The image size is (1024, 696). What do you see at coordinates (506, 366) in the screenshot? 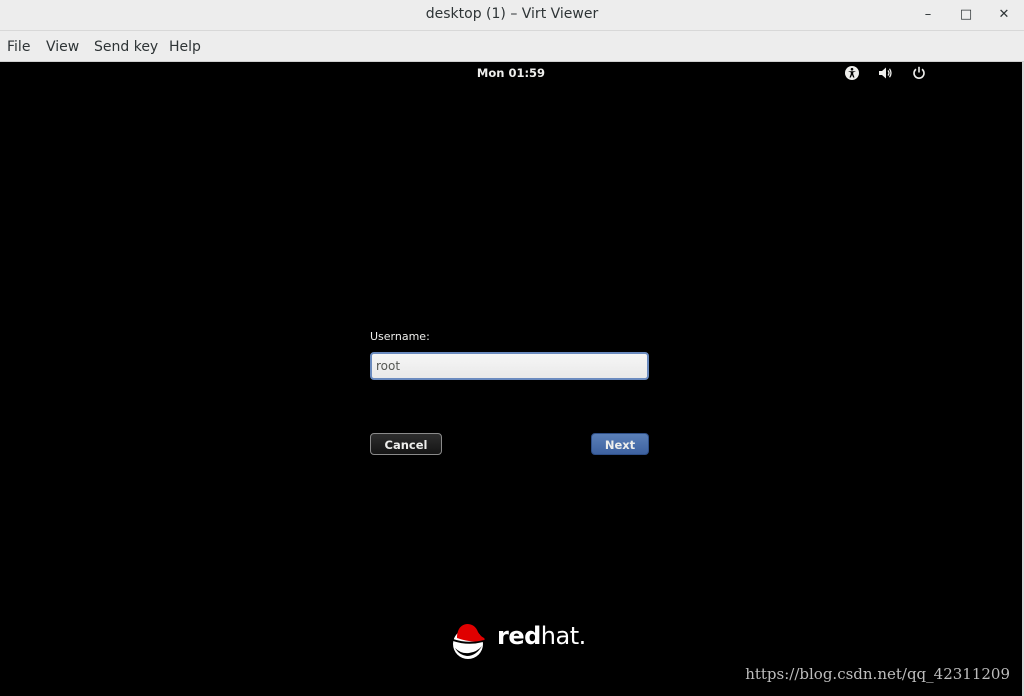
I see `username-input` at bounding box center [506, 366].